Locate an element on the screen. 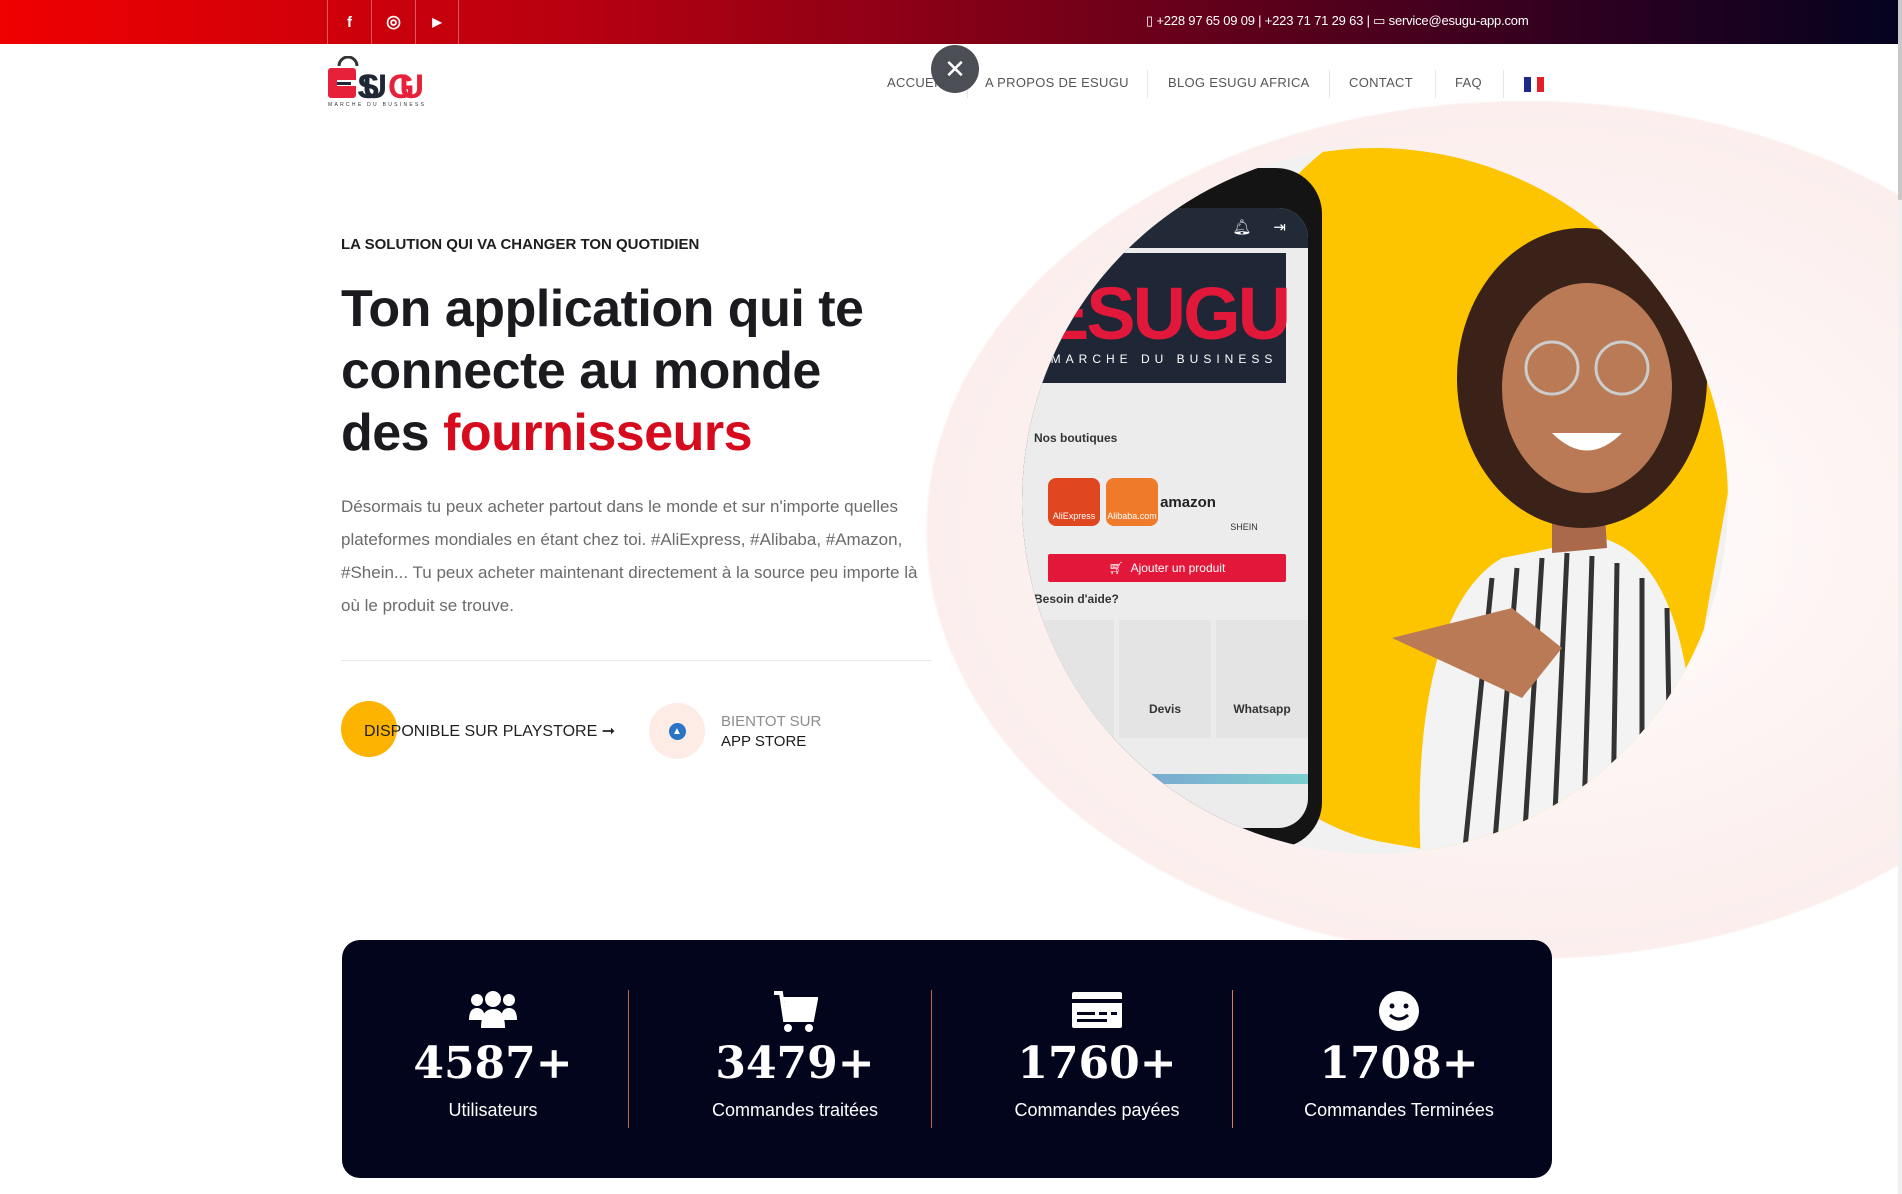 Image resolution: width=1902 pixels, height=1194 pixels. divider is located at coordinates (636, 660).